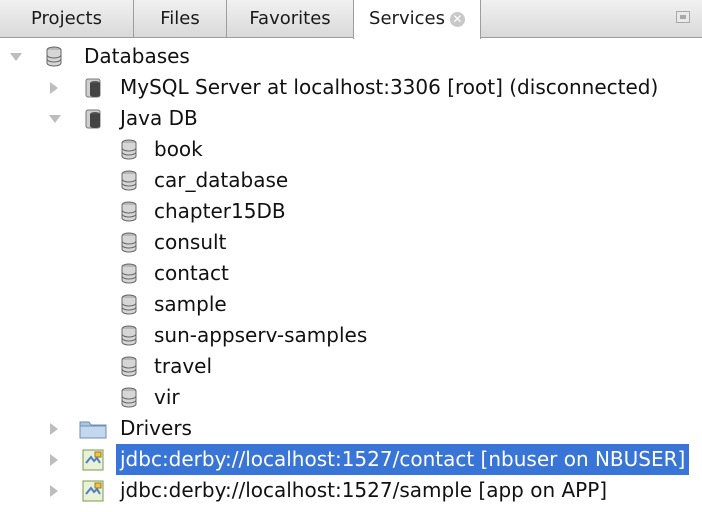 The height and width of the screenshot is (512, 702). Describe the element at coordinates (407, 18) in the screenshot. I see `tab-services-label: Services` at that location.